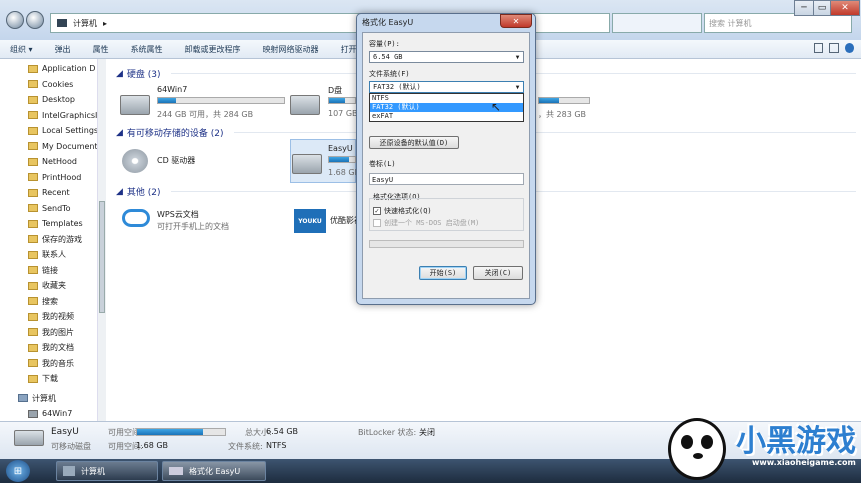 This screenshot has height=483, width=861. Describe the element at coordinates (143, 193) in the screenshot. I see `group-label: 其他 (2)` at that location.